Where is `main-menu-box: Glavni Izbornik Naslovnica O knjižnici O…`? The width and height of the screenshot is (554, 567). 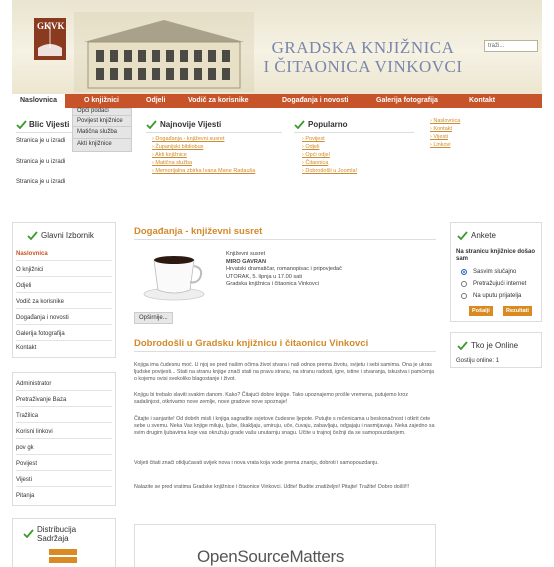 main-menu-box: Glavni Izbornik Naslovnica O knjižnici O… is located at coordinates (64, 290).